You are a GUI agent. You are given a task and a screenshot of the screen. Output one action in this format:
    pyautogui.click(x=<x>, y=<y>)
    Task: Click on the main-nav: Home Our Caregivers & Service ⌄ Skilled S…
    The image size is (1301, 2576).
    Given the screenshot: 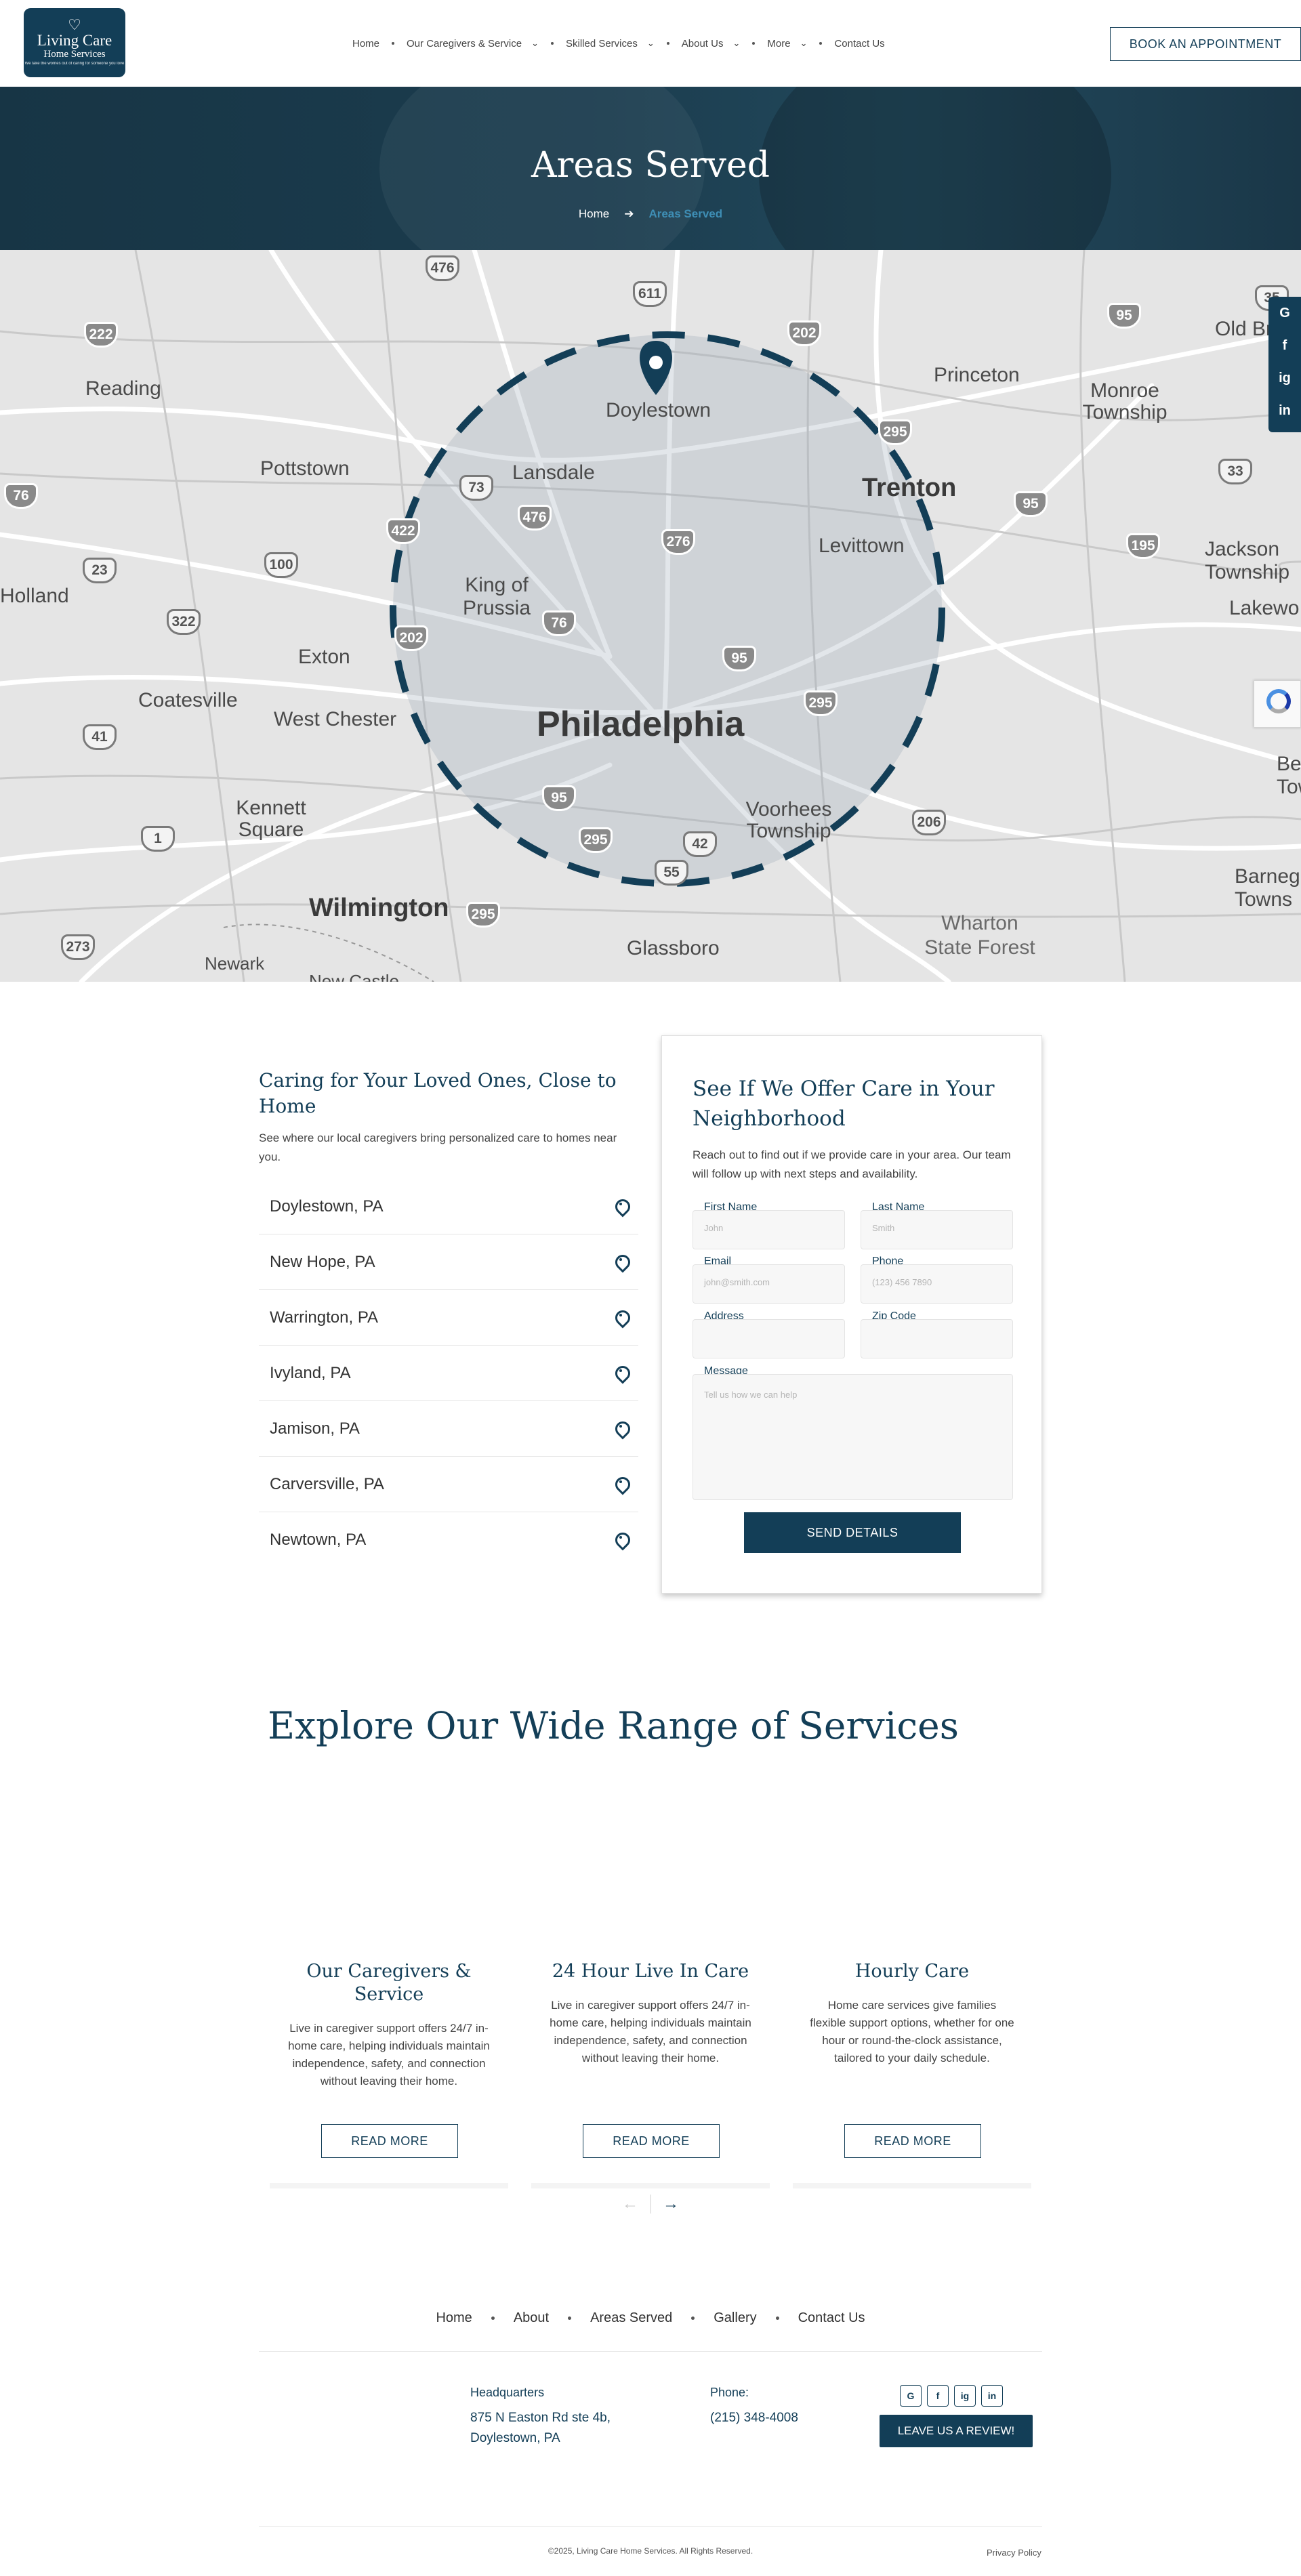 What is the action you would take?
    pyautogui.click(x=618, y=43)
    